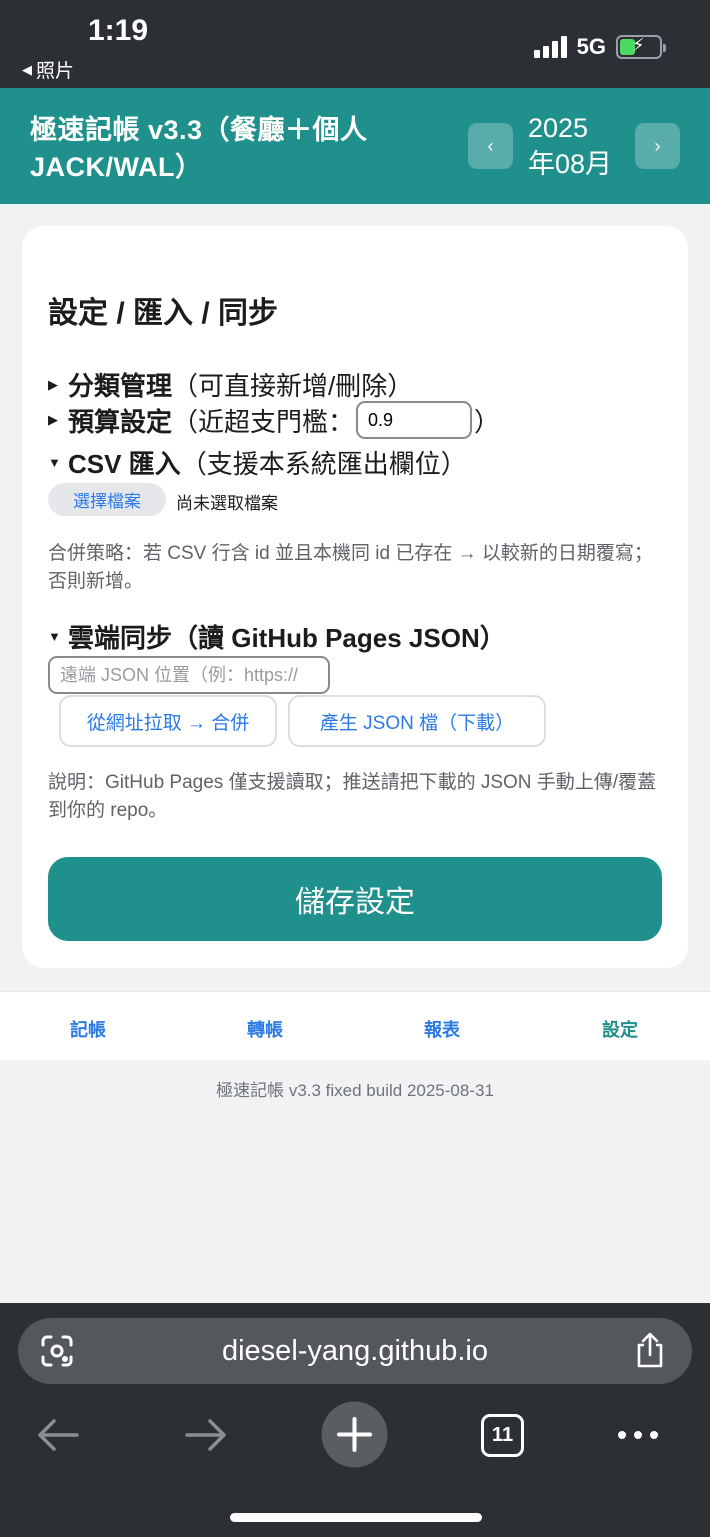 This screenshot has height=1537, width=710. Describe the element at coordinates (502, 1435) in the screenshot. I see `tabs-count-icon: 11` at that location.